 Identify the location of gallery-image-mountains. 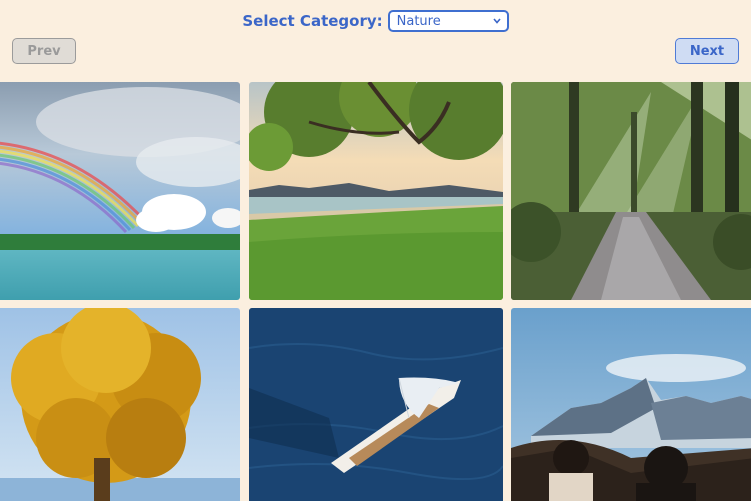
(631, 404).